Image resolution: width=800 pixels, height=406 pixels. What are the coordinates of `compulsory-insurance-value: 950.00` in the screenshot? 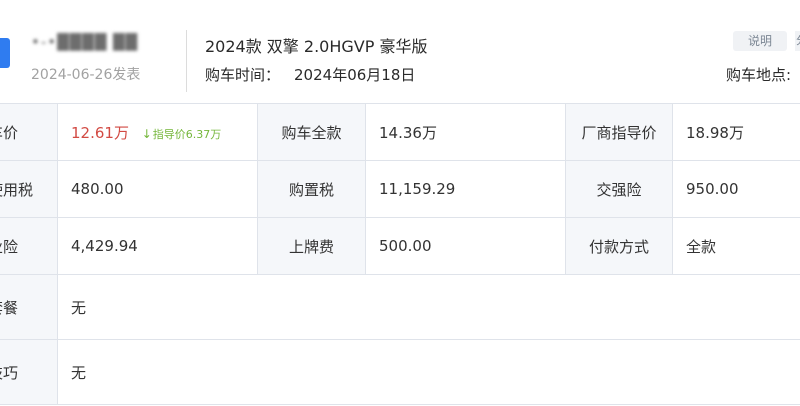 It's located at (736, 189).